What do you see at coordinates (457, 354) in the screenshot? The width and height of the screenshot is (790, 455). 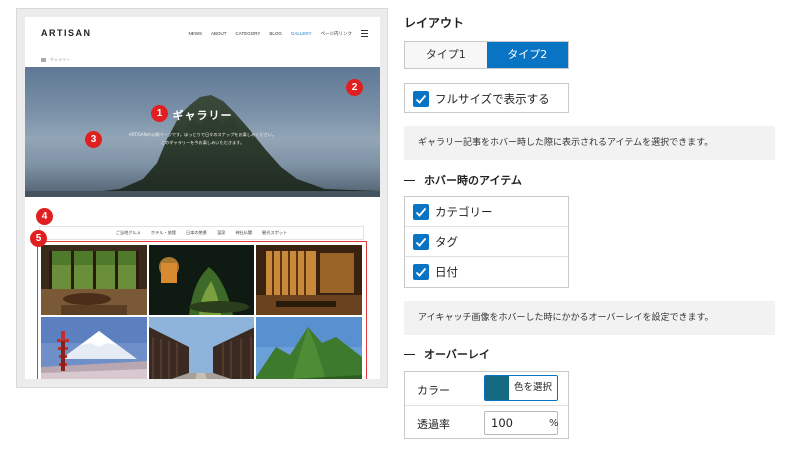 I see `overlay-title-label: オーバーレイ` at bounding box center [457, 354].